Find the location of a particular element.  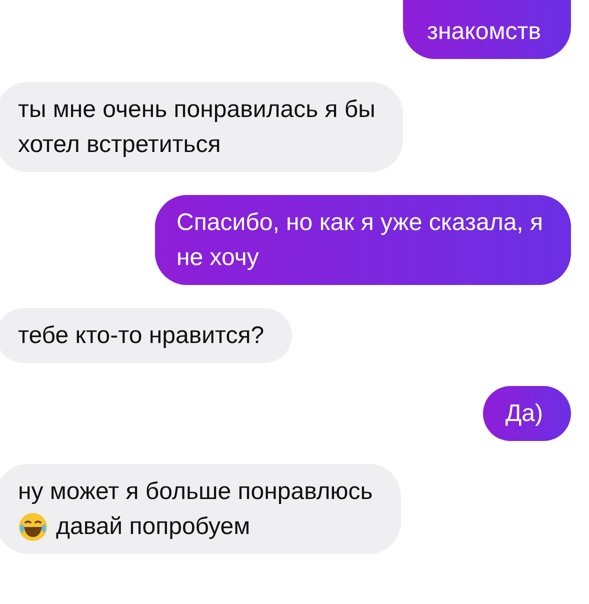

message-text: ты мне очень понравилась я бы is located at coordinates (197, 110).